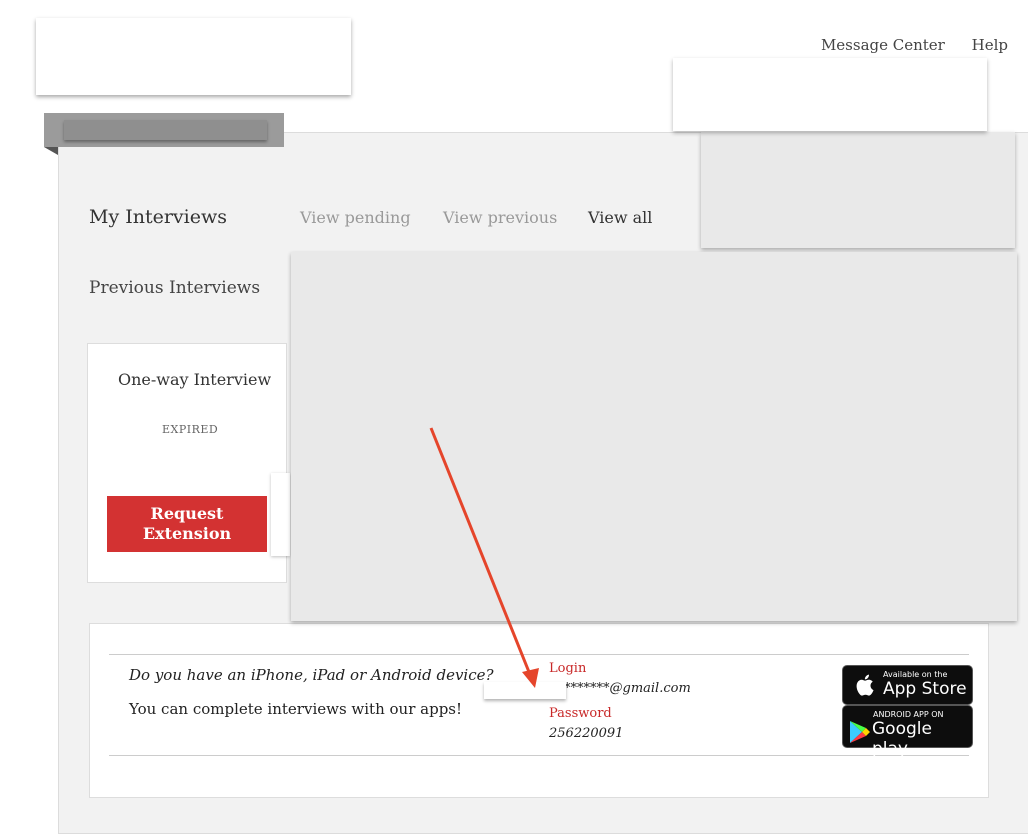 This screenshot has height=834, width=1028. Describe the element at coordinates (500, 217) in the screenshot. I see `tab-view-previous: View previous` at that location.